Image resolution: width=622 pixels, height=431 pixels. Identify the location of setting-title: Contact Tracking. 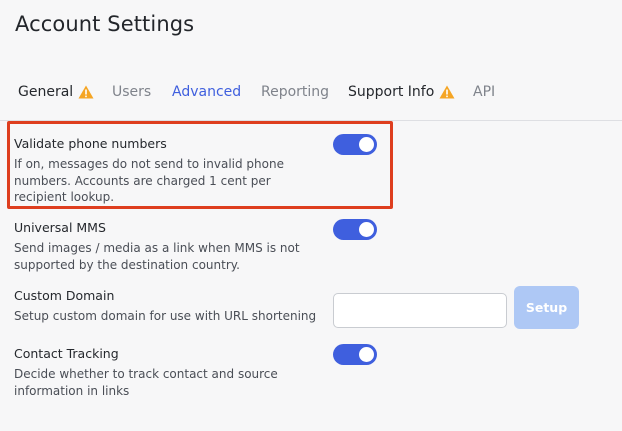
(66, 353).